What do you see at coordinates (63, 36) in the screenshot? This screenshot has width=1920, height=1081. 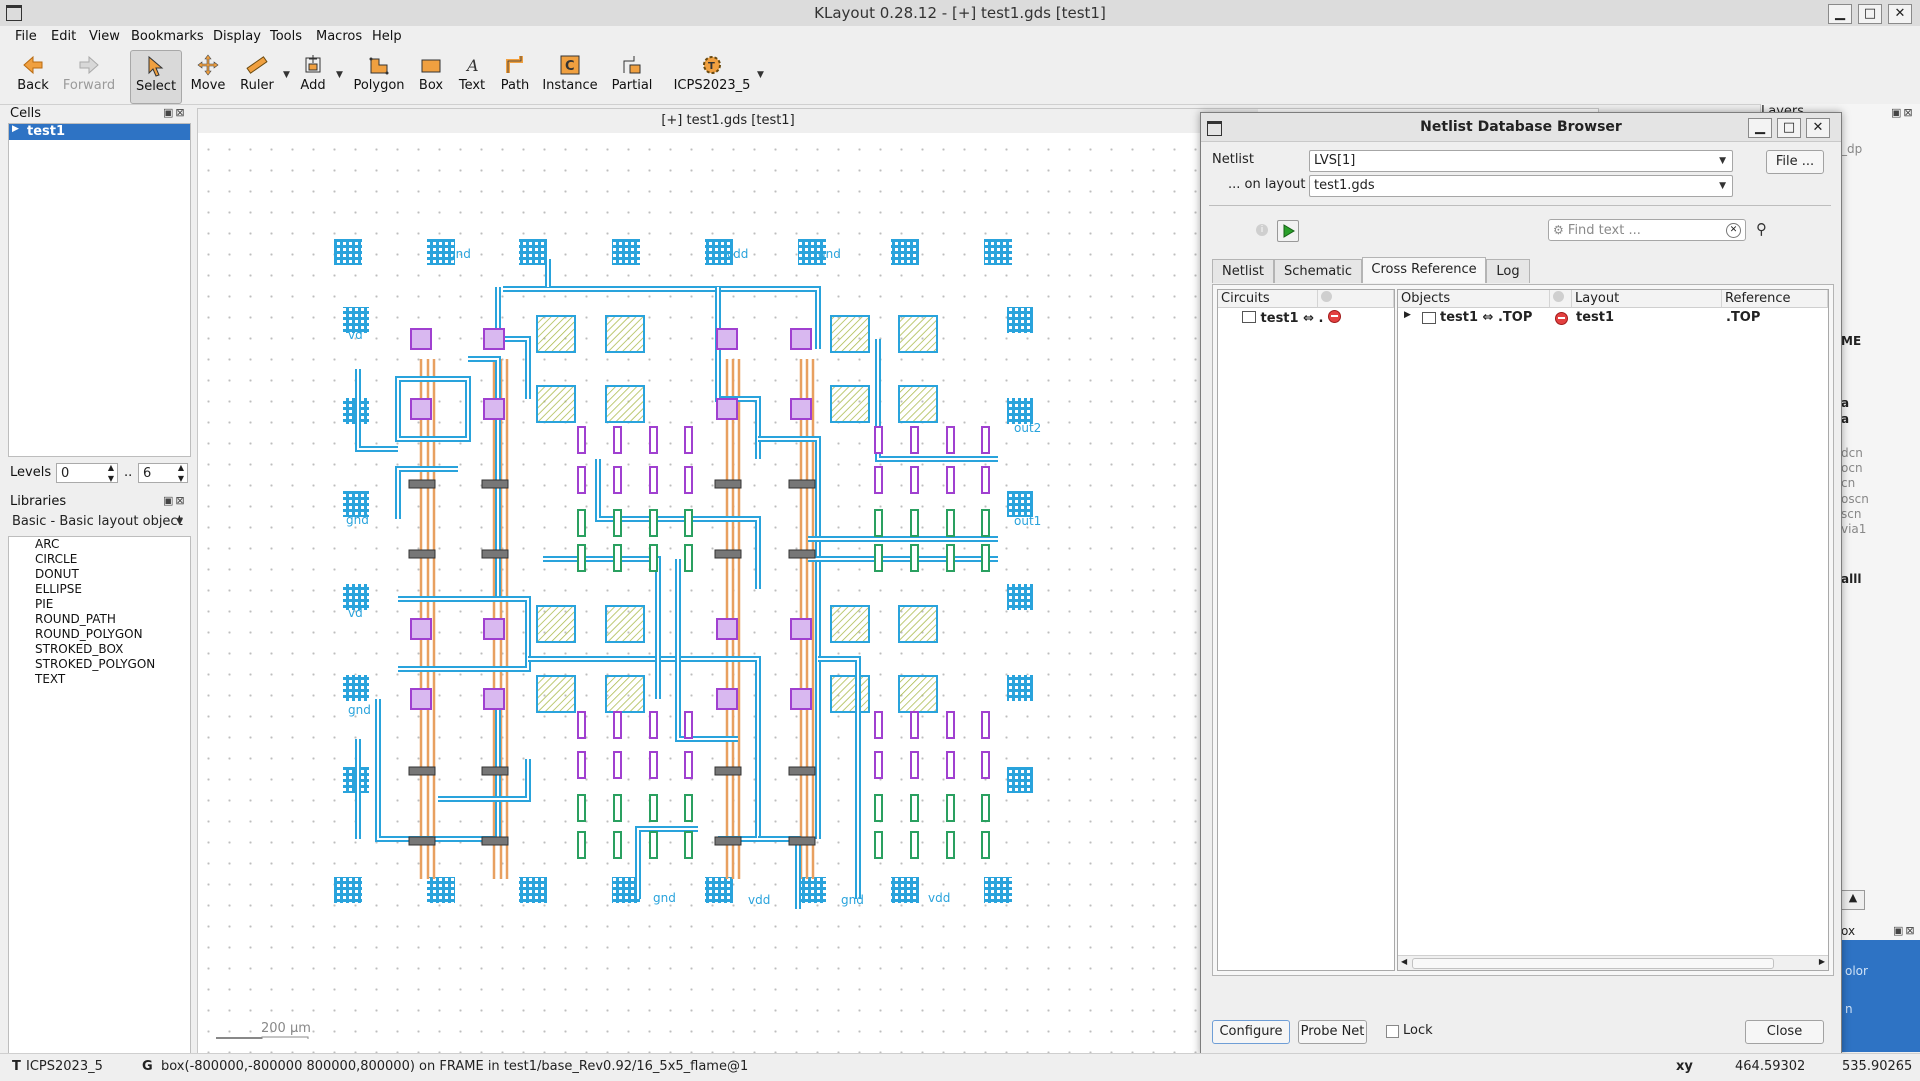 I see `menu-edit: Edit` at bounding box center [63, 36].